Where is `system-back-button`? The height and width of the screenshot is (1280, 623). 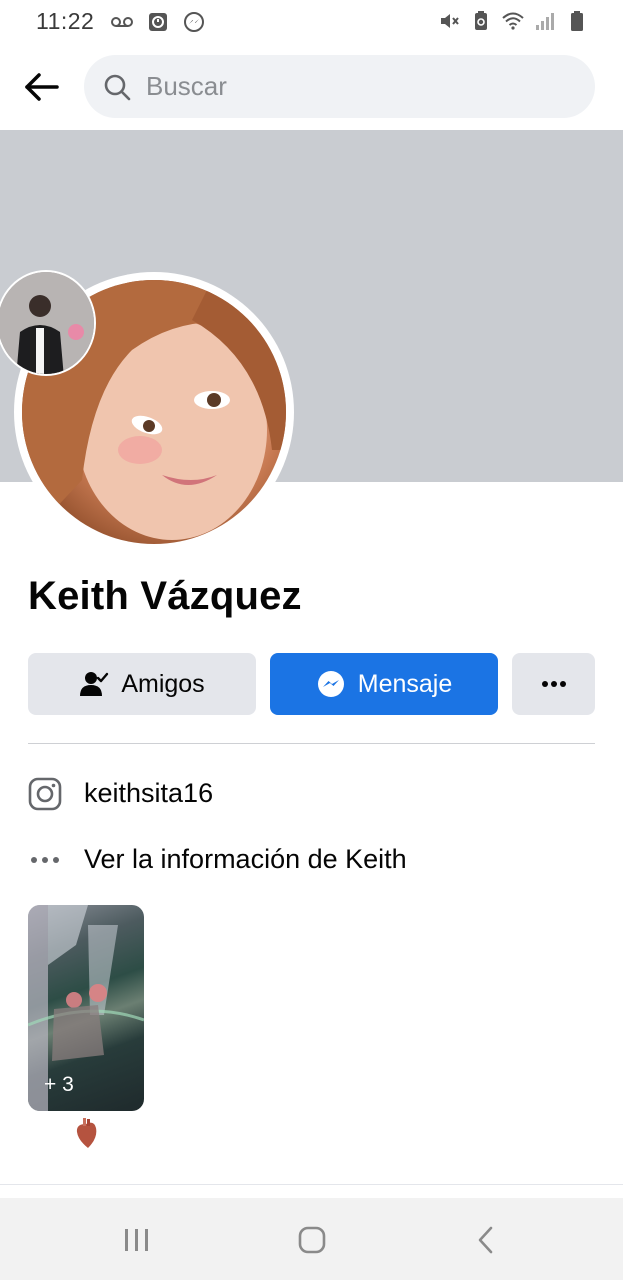 system-back-button is located at coordinates (486, 1240).